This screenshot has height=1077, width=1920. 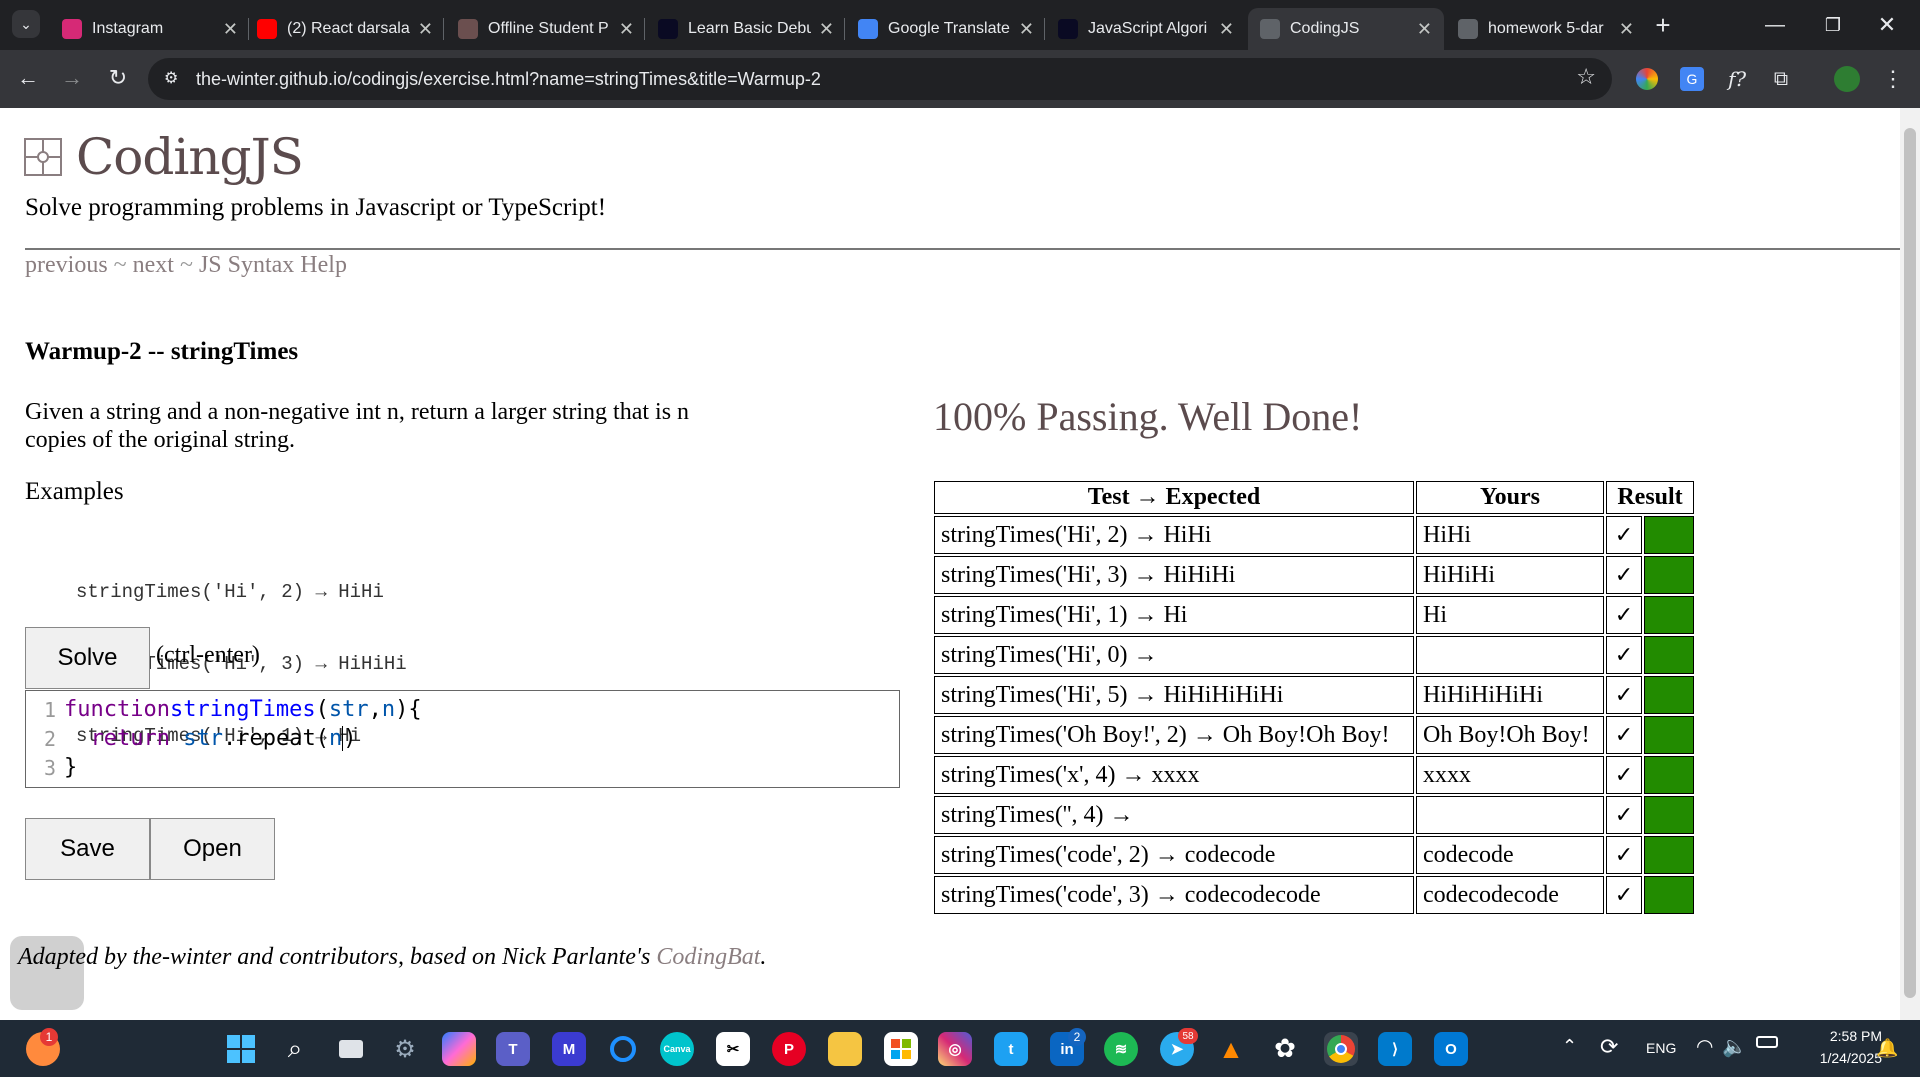 I want to click on browser-tab: JavaScript Algori ✕, so click(x=1146, y=29).